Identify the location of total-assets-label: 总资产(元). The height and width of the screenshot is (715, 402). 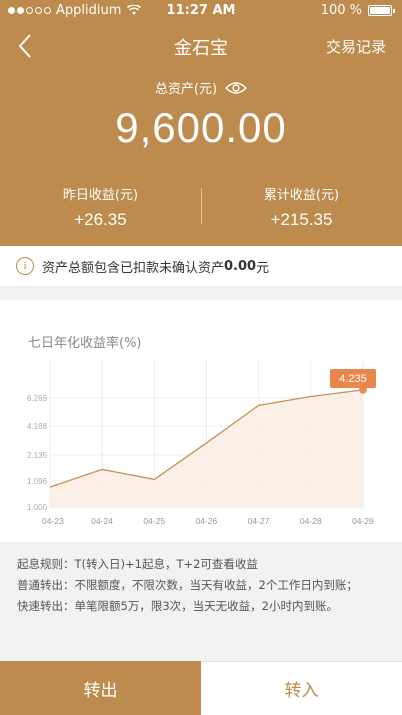
(186, 89).